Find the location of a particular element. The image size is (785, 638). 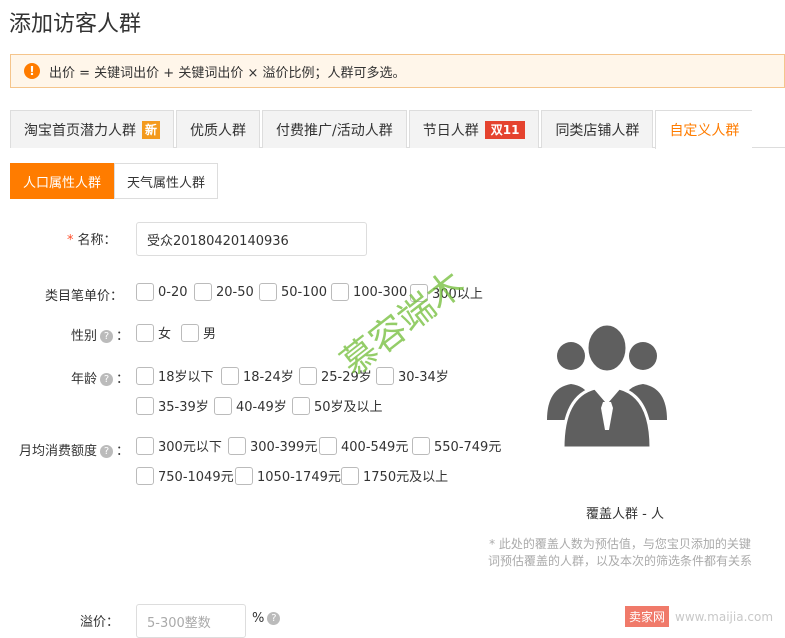

site-watermark: 卖家网 www.maijia.com is located at coordinates (699, 616).